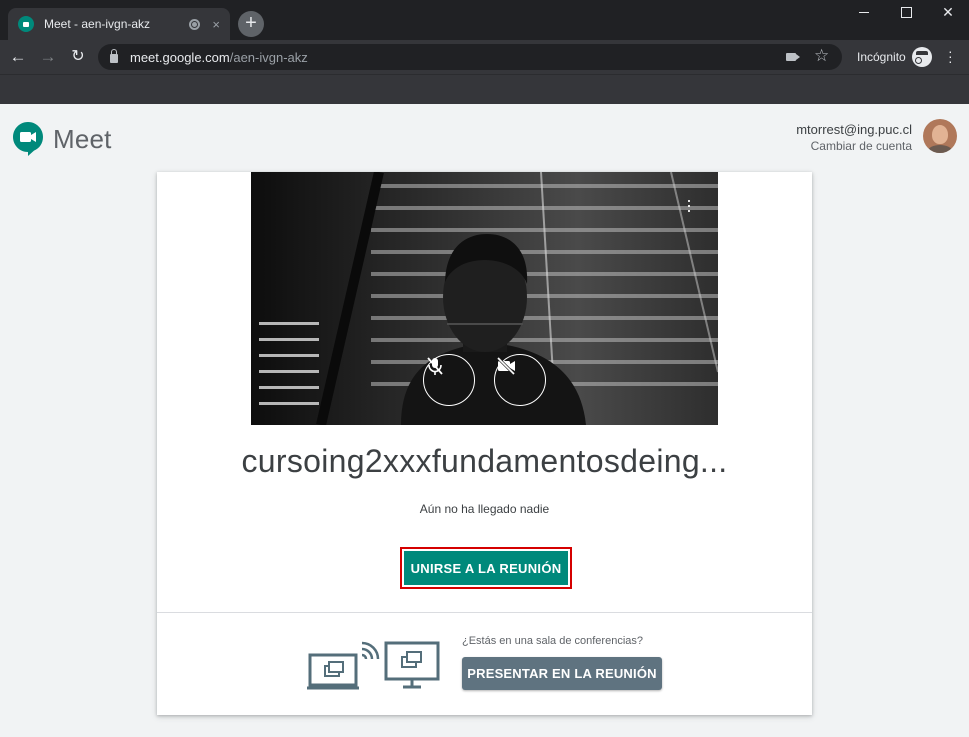 The image size is (969, 737). I want to click on incognito-label: Incógnito, so click(881, 57).